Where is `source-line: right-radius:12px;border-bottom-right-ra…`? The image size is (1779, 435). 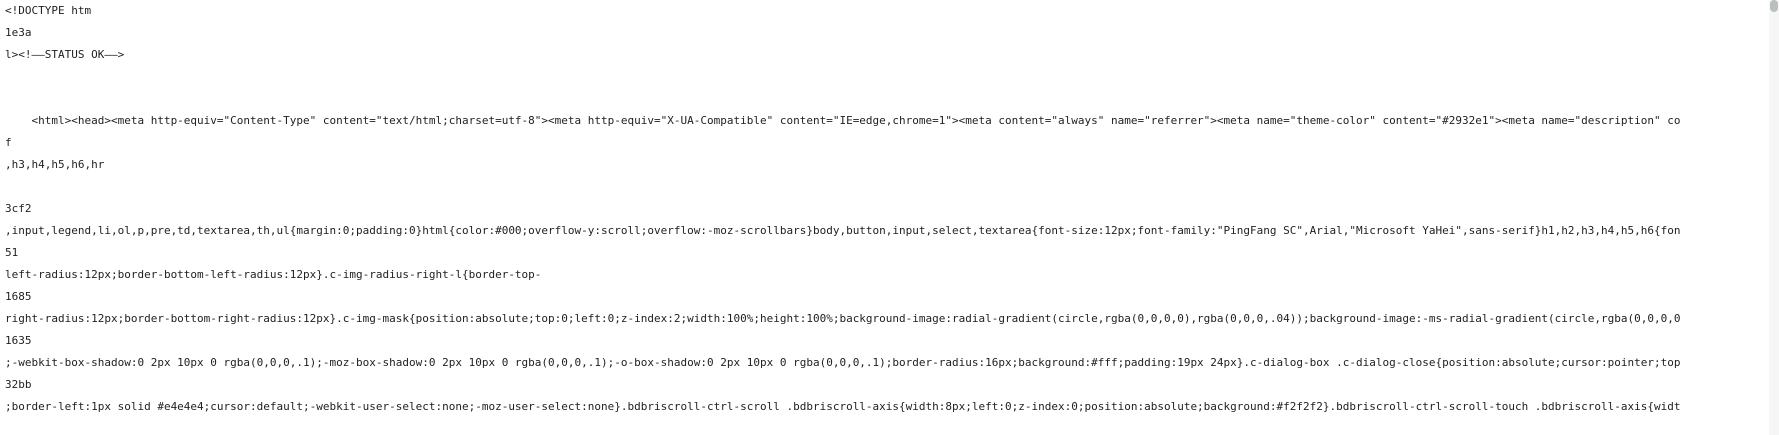 source-line: right-radius:12px;border-bottom-right-ra… is located at coordinates (843, 318).